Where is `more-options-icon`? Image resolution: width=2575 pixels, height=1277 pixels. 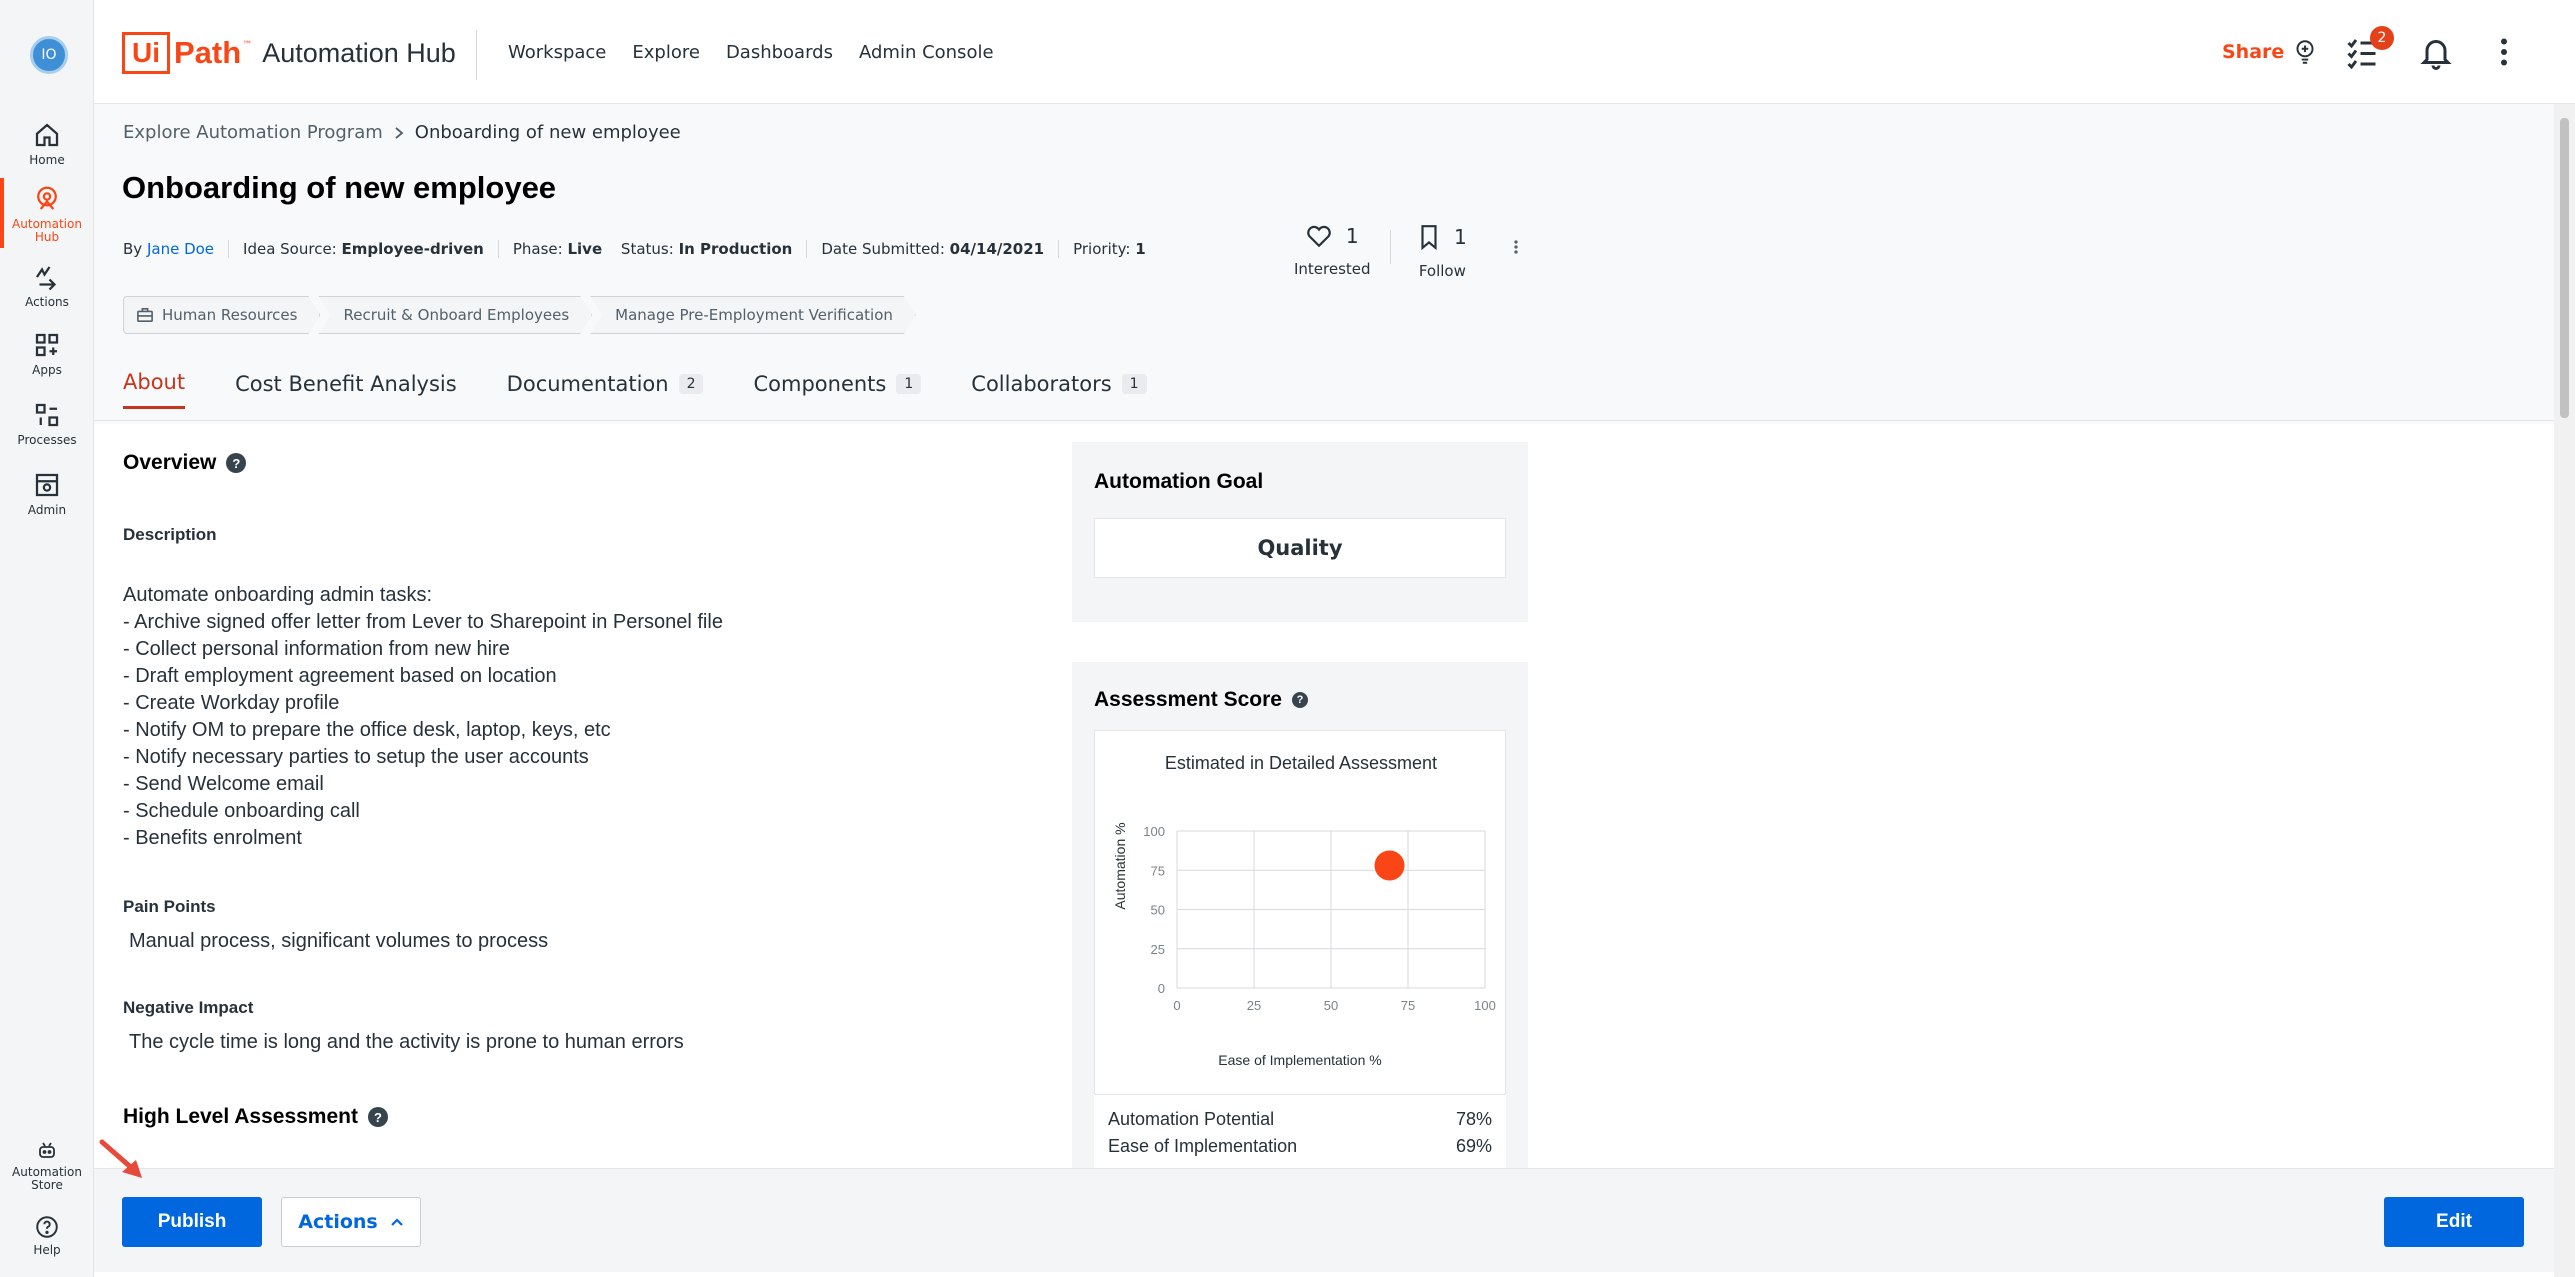 more-options-icon is located at coordinates (1516, 247).